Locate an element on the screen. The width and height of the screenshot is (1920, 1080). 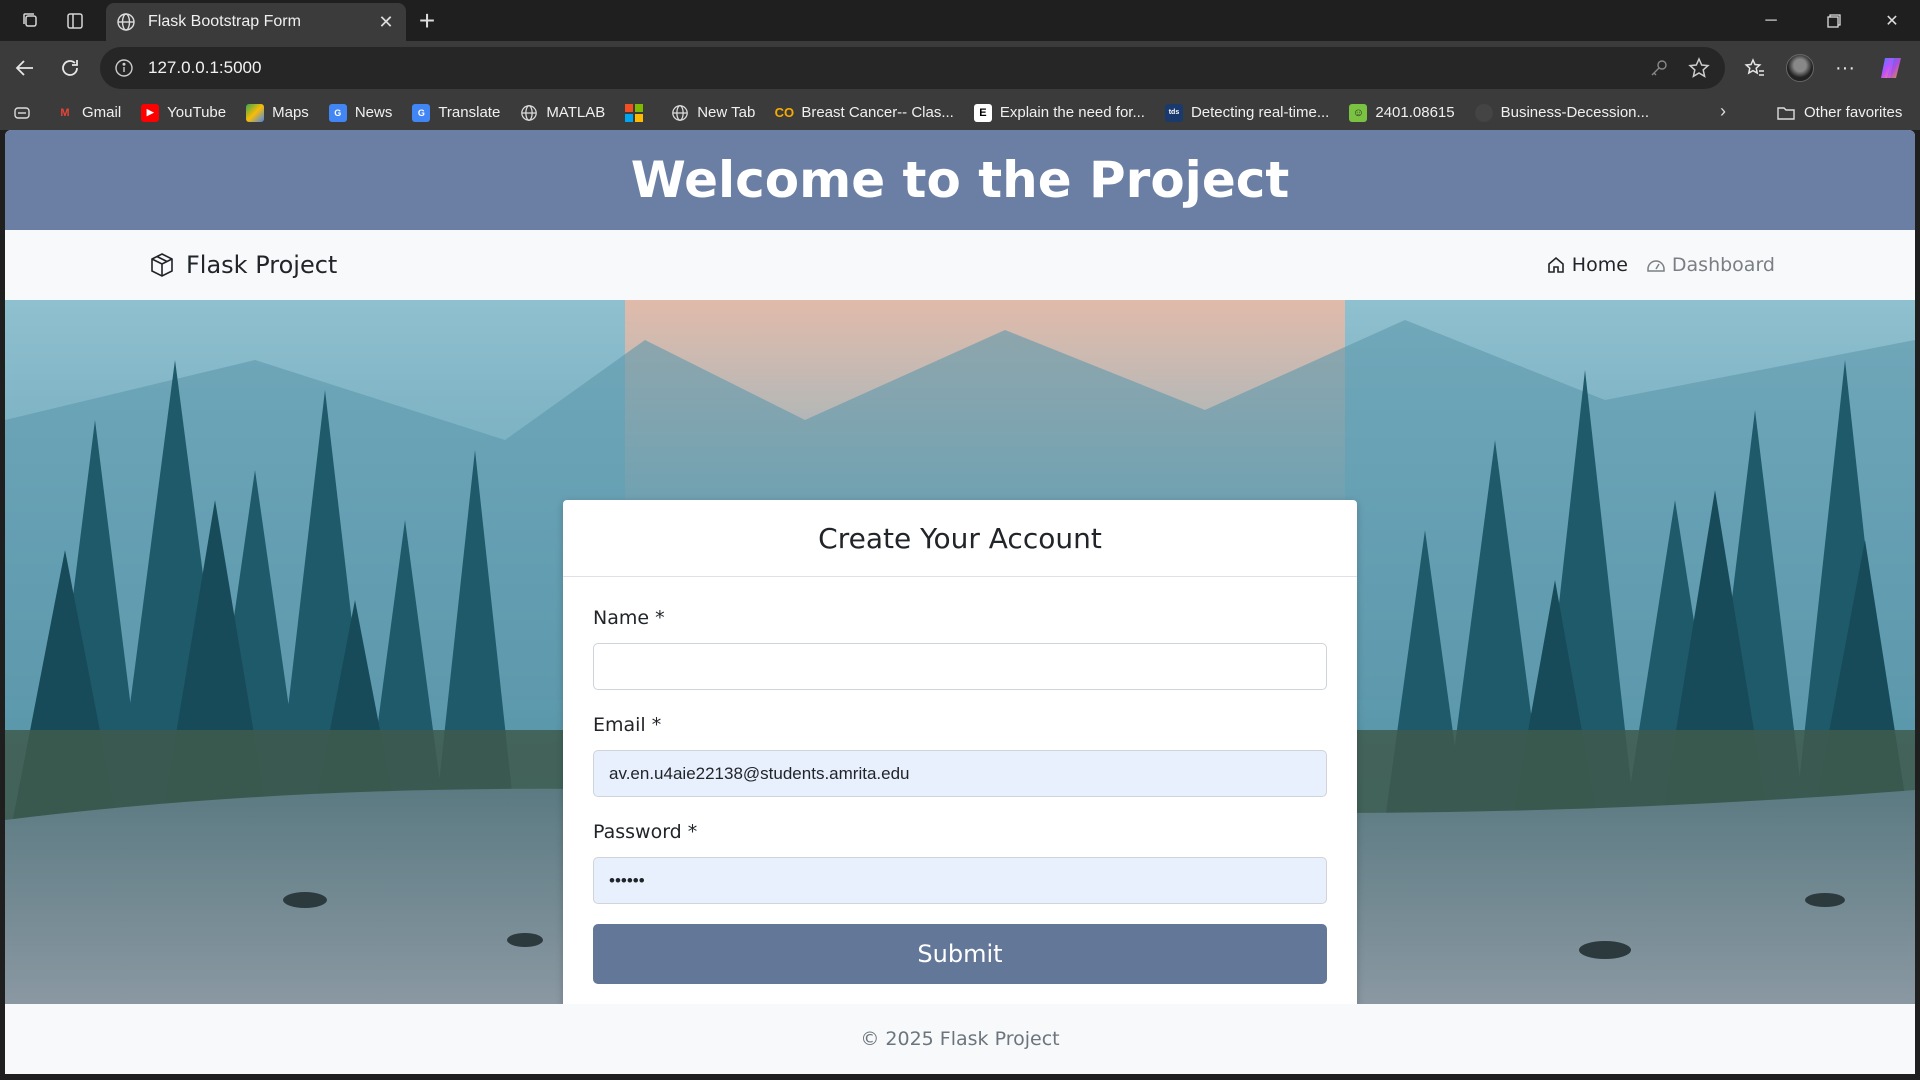
navbar-brand: Flask Project is located at coordinates (242, 265).